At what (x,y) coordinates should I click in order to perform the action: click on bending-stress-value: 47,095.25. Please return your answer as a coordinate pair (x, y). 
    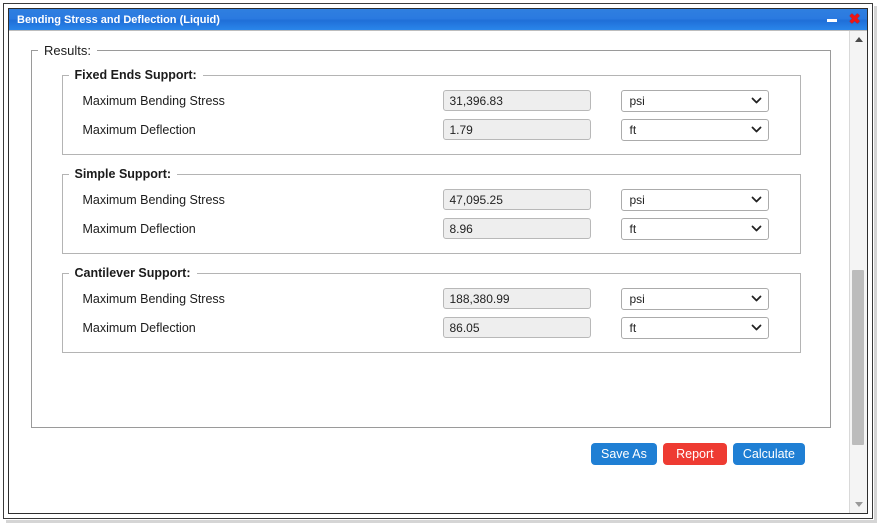
    Looking at the image, I should click on (516, 199).